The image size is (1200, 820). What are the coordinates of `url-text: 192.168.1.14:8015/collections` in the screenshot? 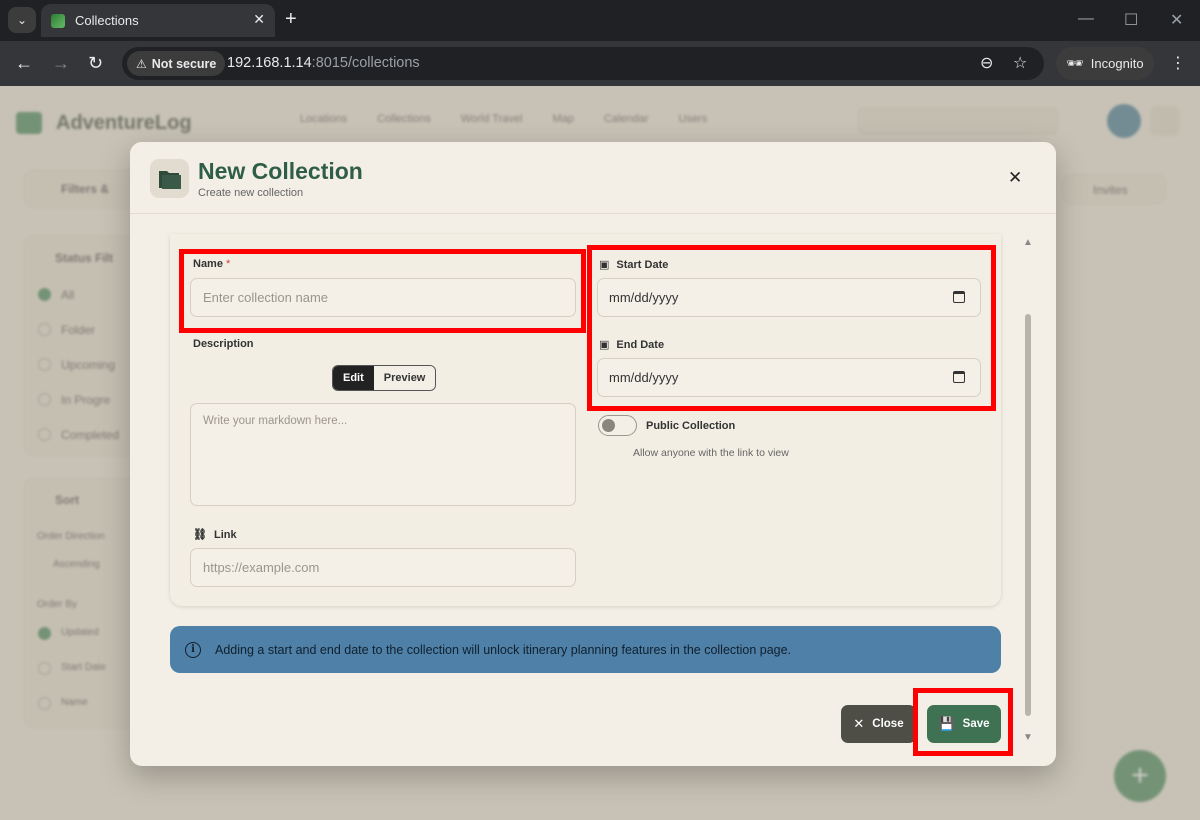 It's located at (323, 63).